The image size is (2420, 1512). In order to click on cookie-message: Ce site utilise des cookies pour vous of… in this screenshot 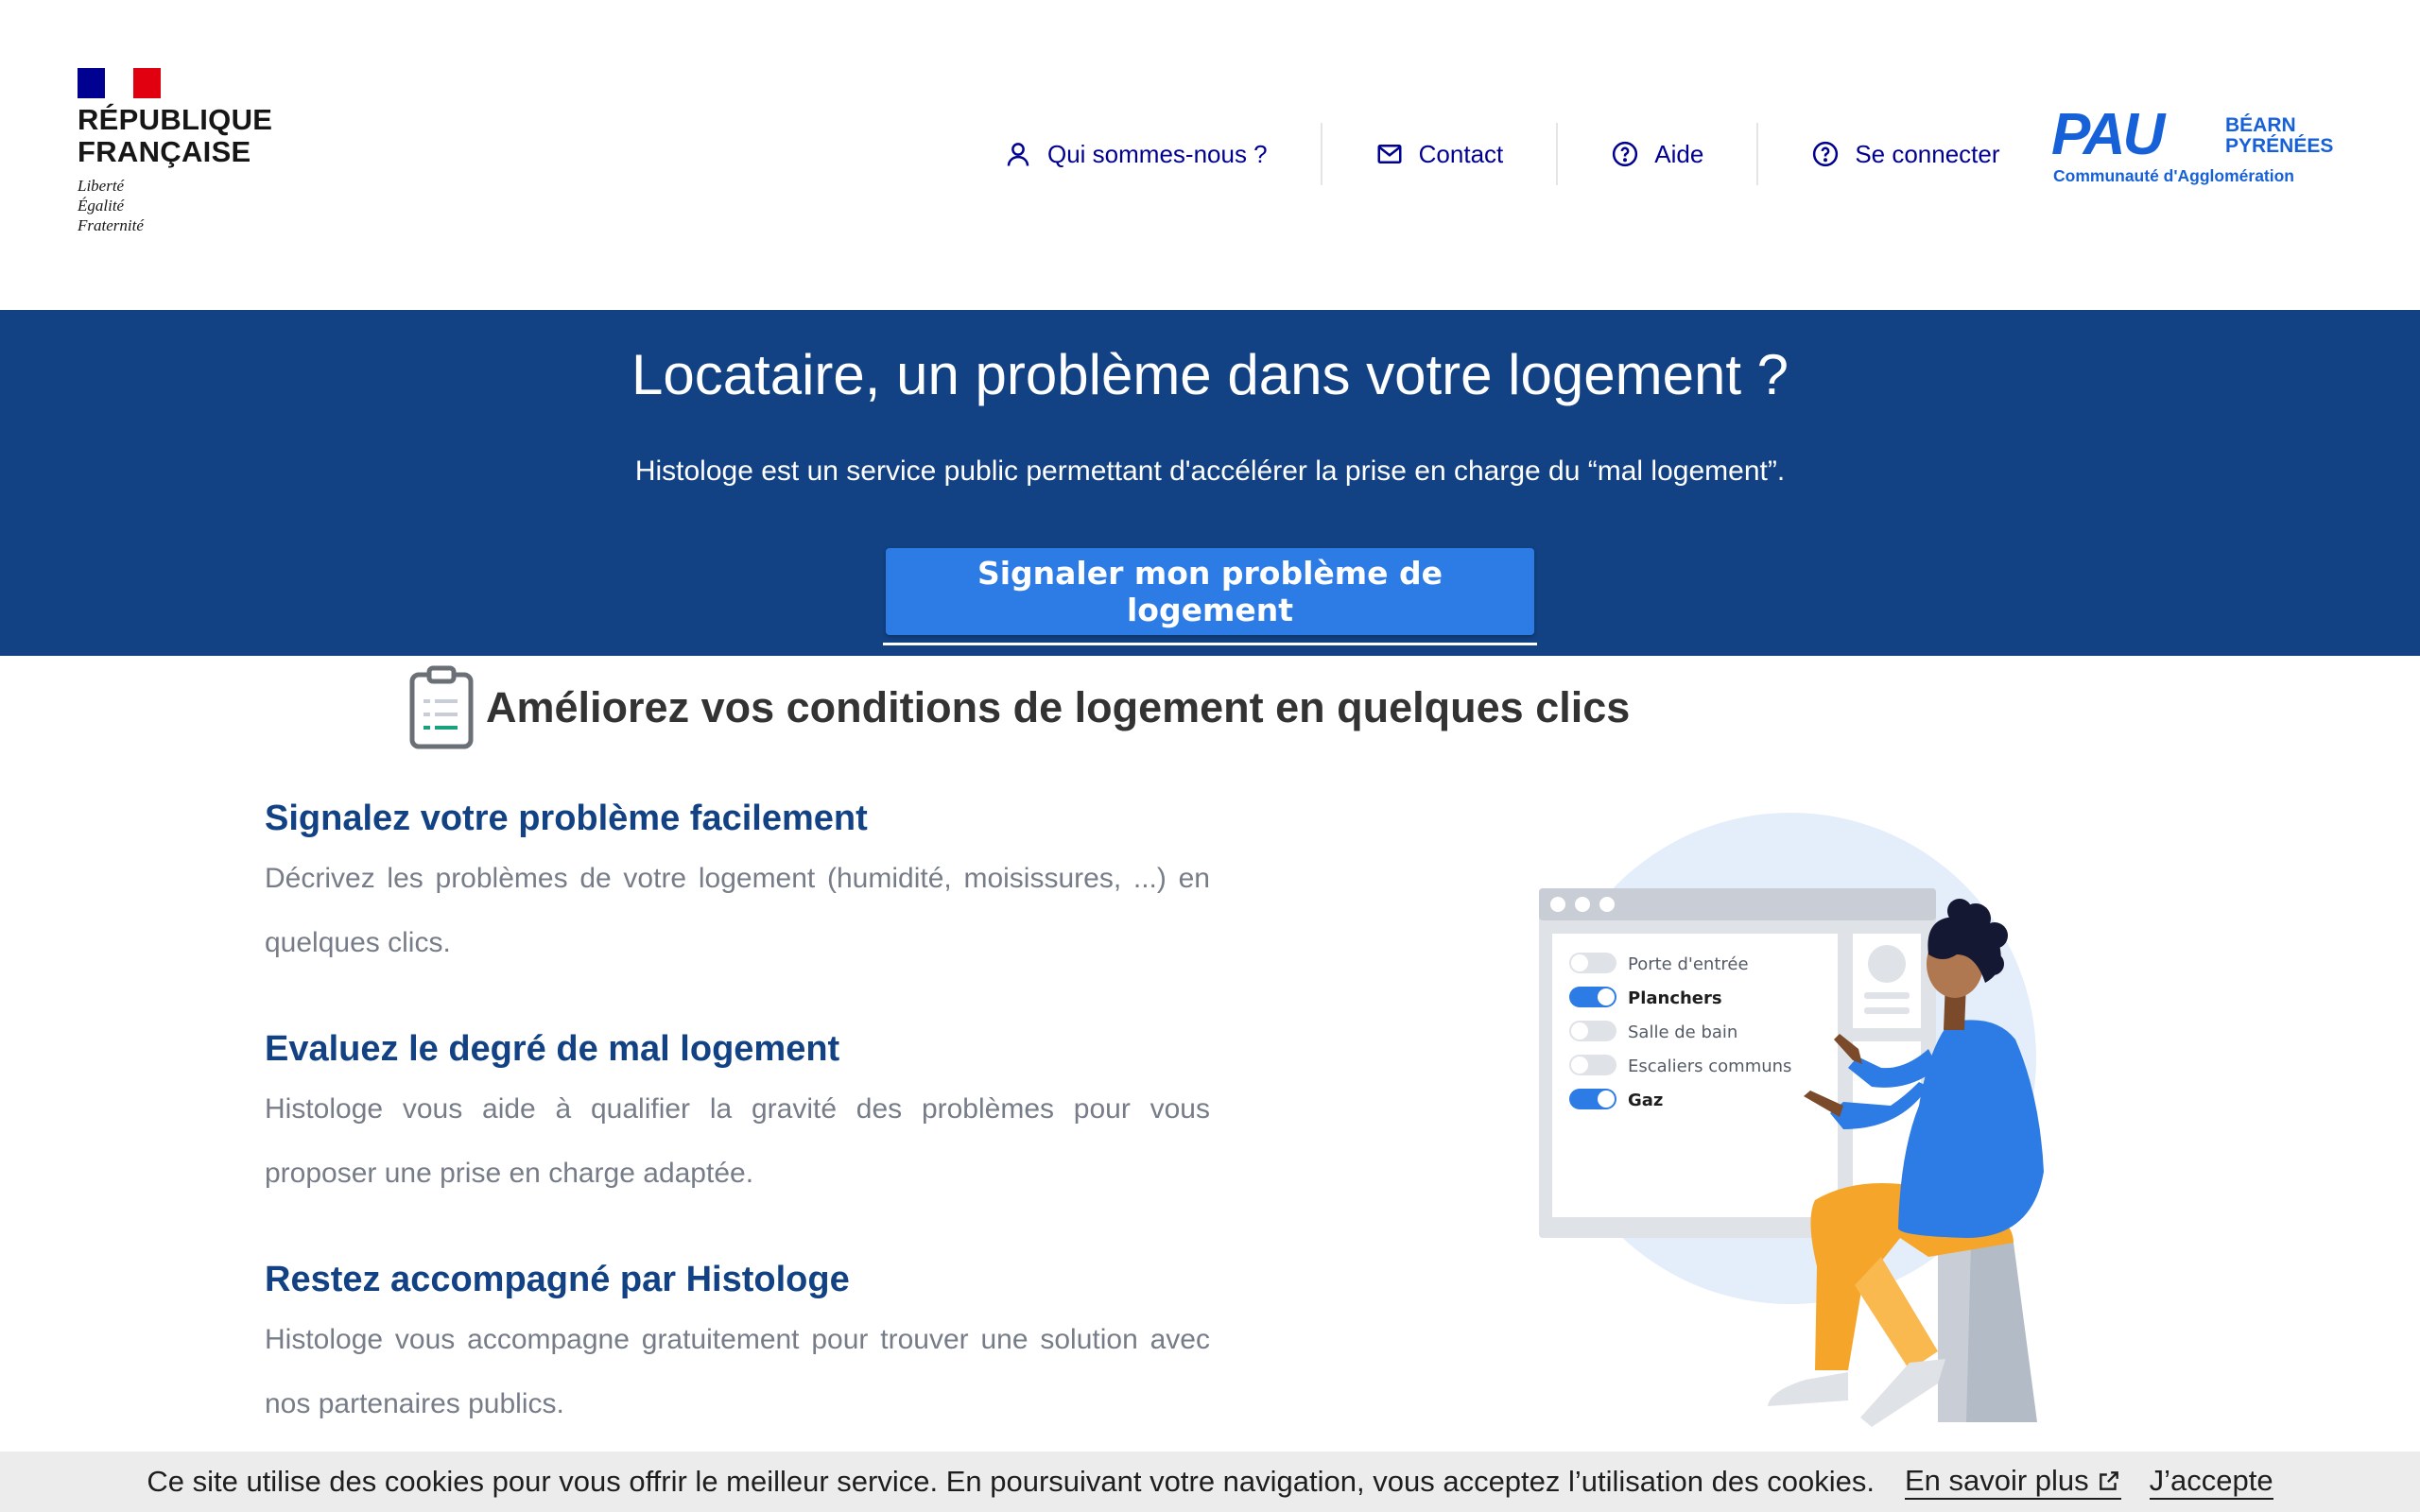, I will do `click(1011, 1481)`.